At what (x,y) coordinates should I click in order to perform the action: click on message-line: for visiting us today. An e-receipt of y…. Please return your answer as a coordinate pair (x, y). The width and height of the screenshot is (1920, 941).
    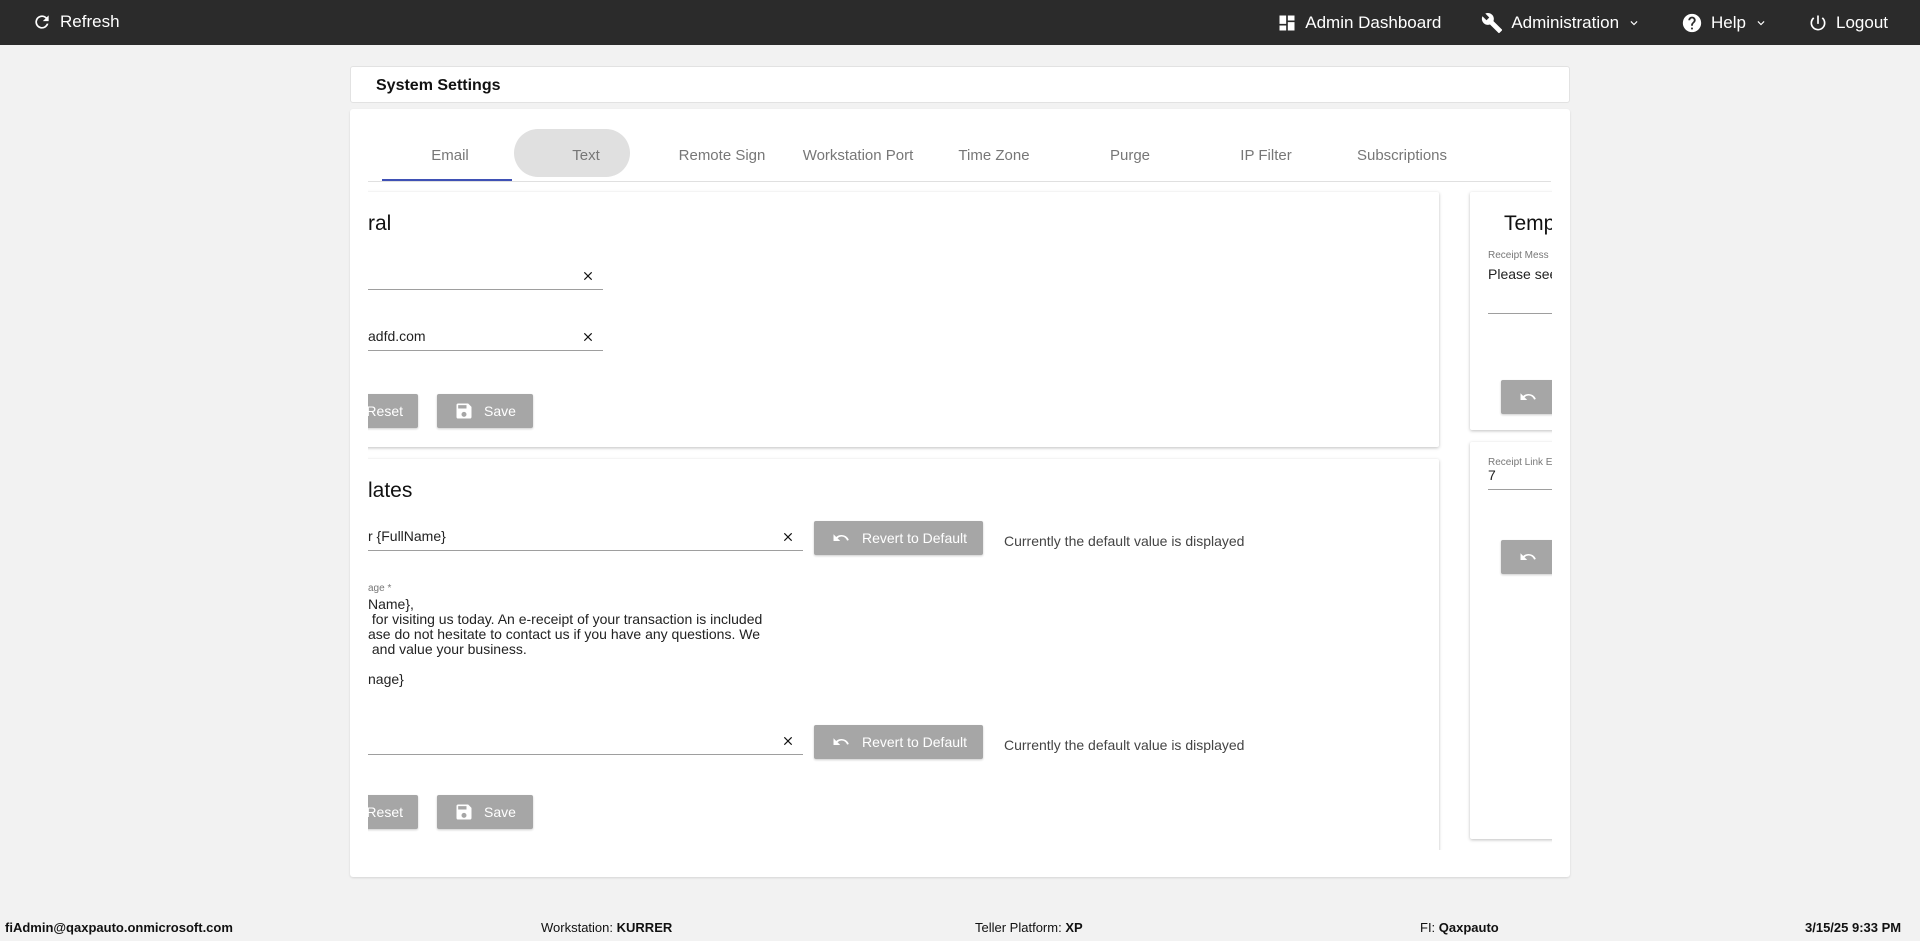
    Looking at the image, I should click on (565, 619).